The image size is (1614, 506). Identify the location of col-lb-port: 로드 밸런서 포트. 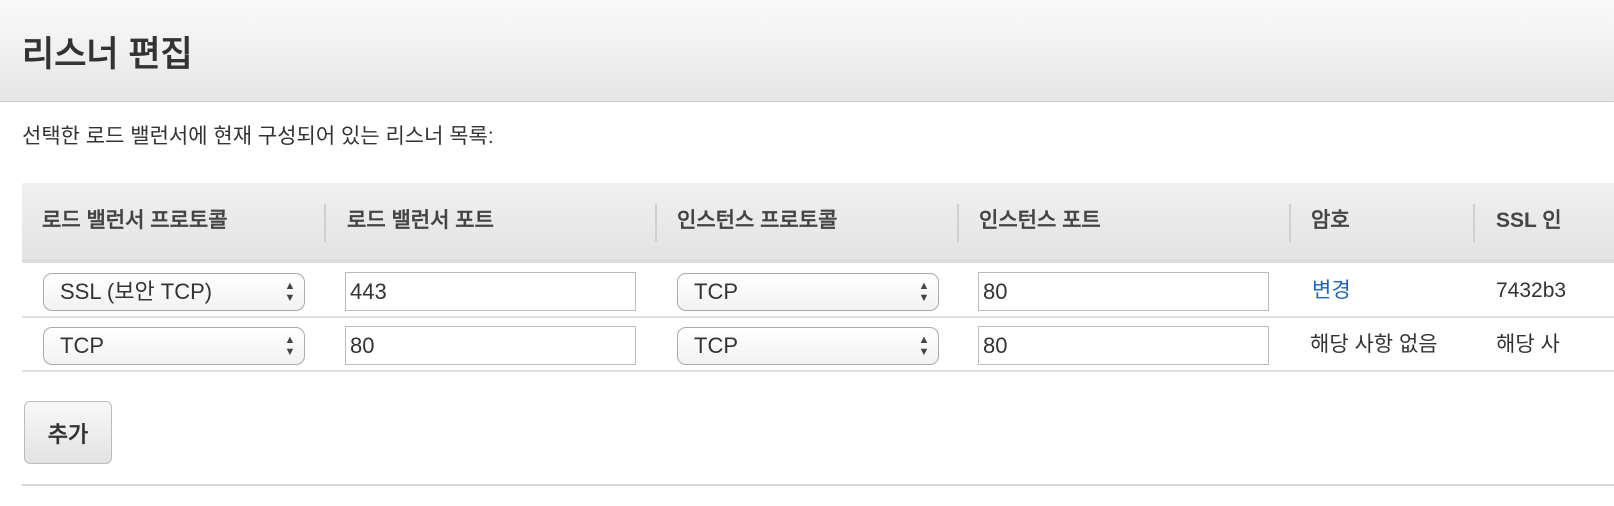
(420, 220).